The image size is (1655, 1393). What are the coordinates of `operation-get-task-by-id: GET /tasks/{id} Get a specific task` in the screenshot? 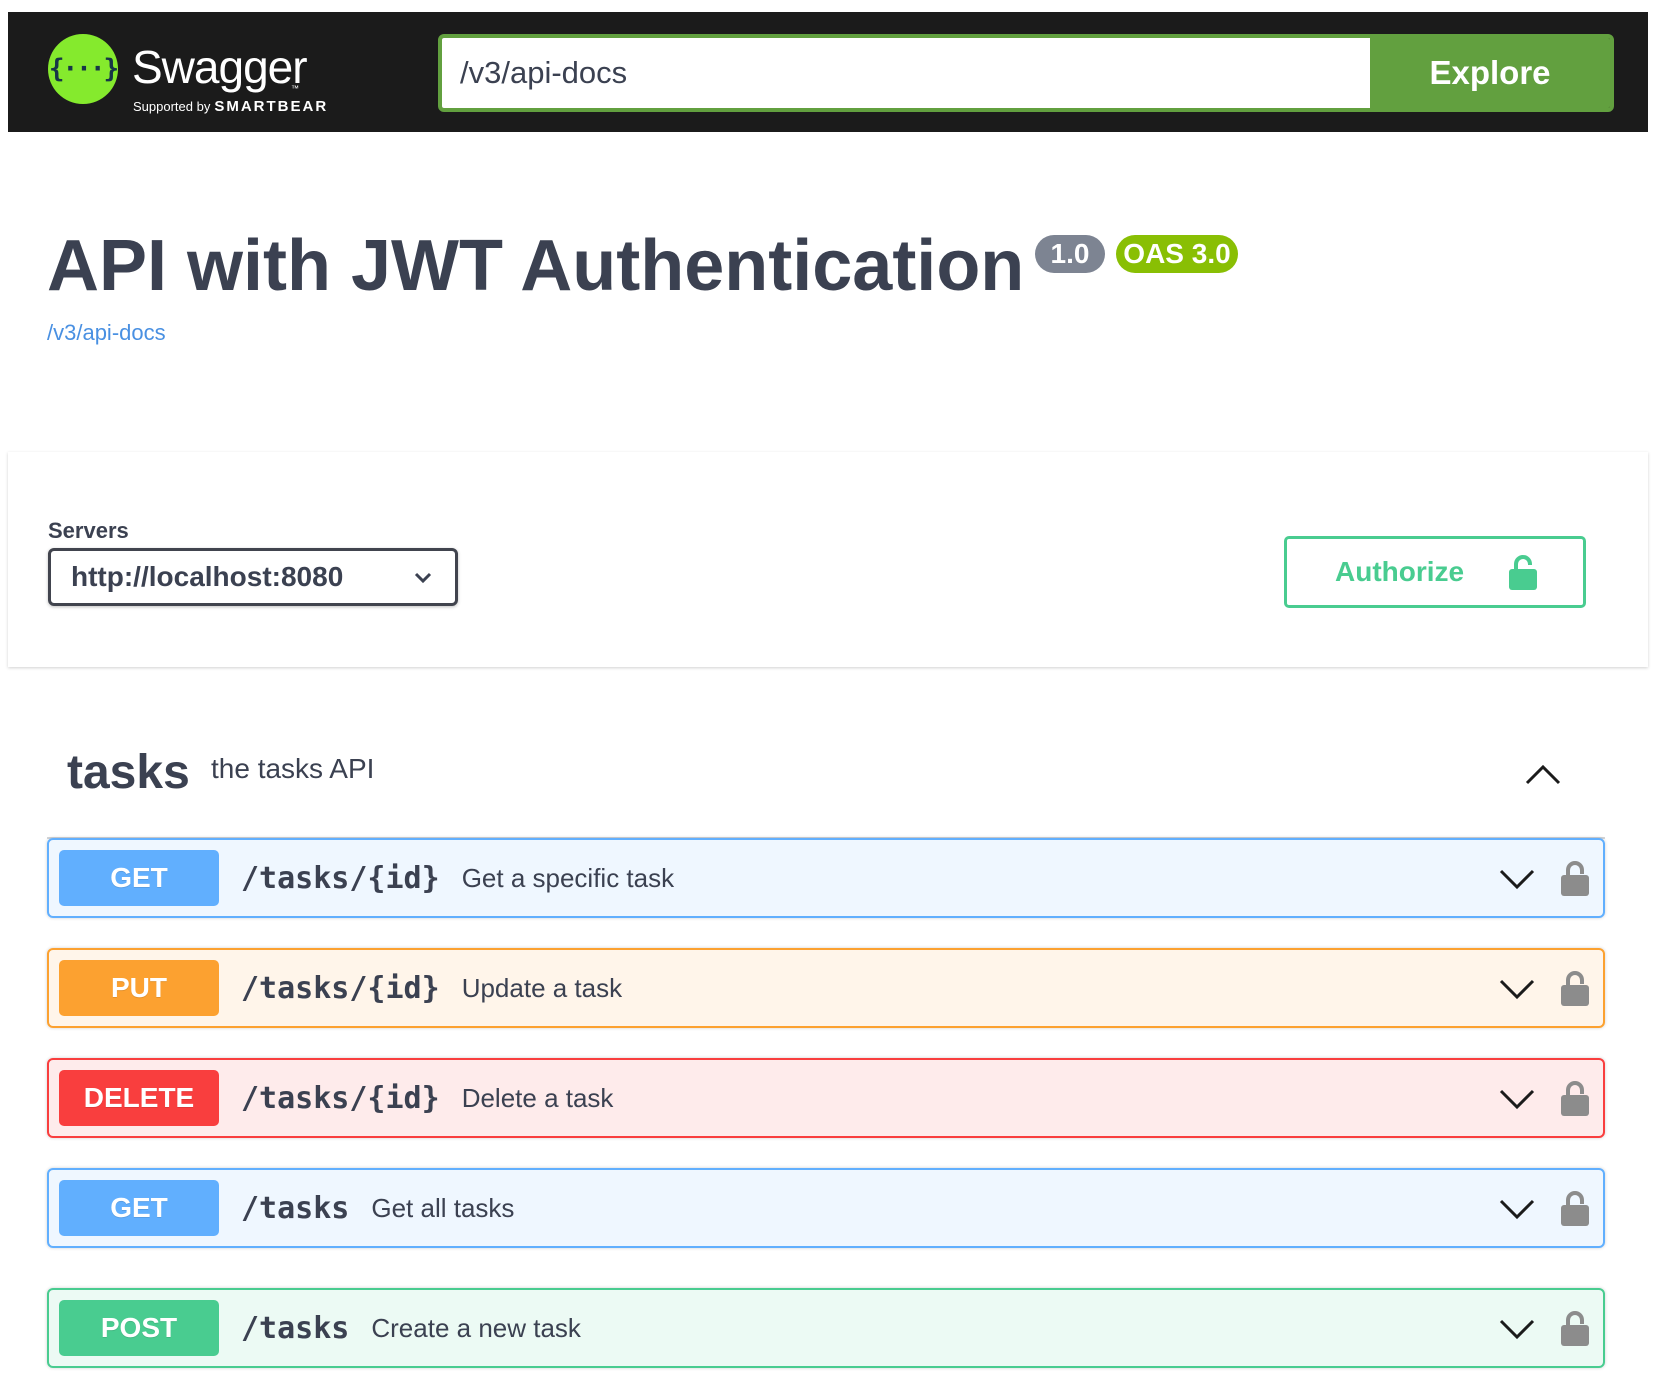 It's located at (826, 878).